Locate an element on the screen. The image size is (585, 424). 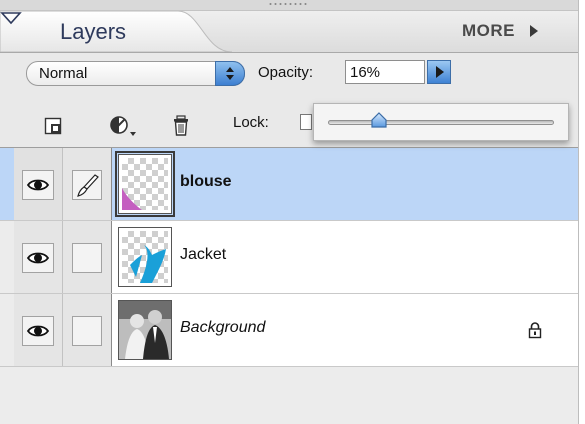
blend-options-row: Normal Opacity: is located at coordinates (289, 79).